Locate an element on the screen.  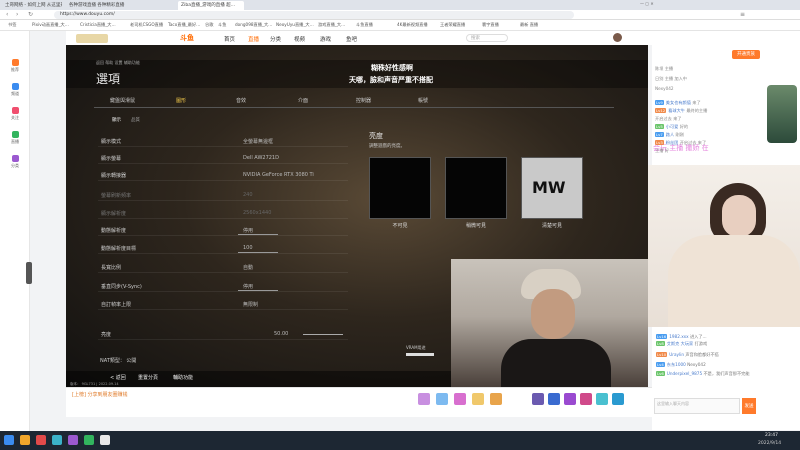
setting-row: 長寬比例 自動 is located at coordinates (223, 267).